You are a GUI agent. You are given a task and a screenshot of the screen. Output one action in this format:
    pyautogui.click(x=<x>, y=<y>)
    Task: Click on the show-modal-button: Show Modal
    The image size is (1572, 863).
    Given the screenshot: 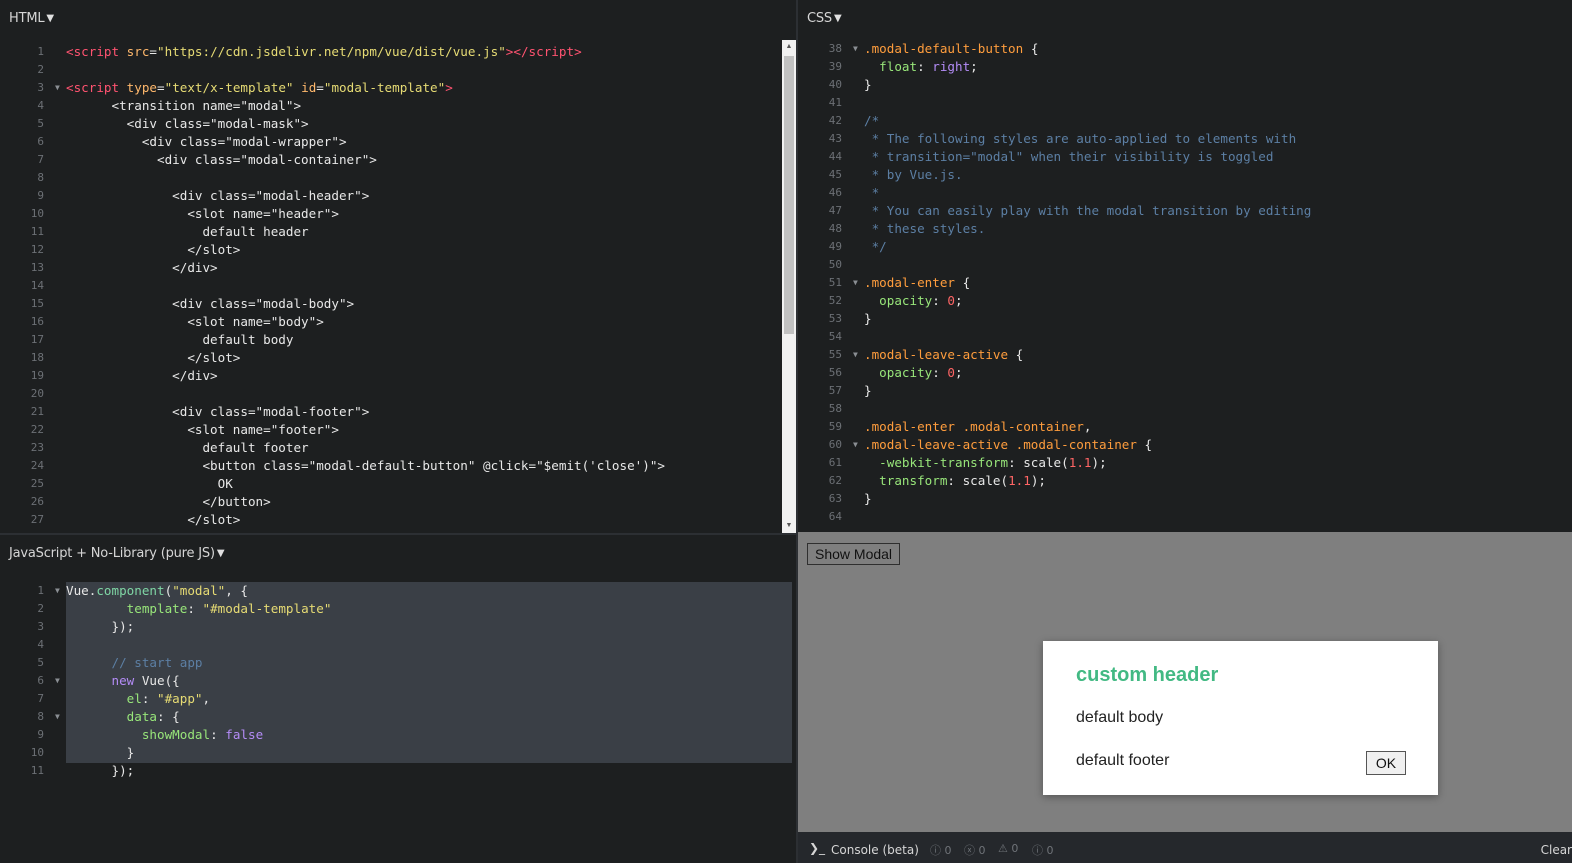 What is the action you would take?
    pyautogui.click(x=854, y=554)
    